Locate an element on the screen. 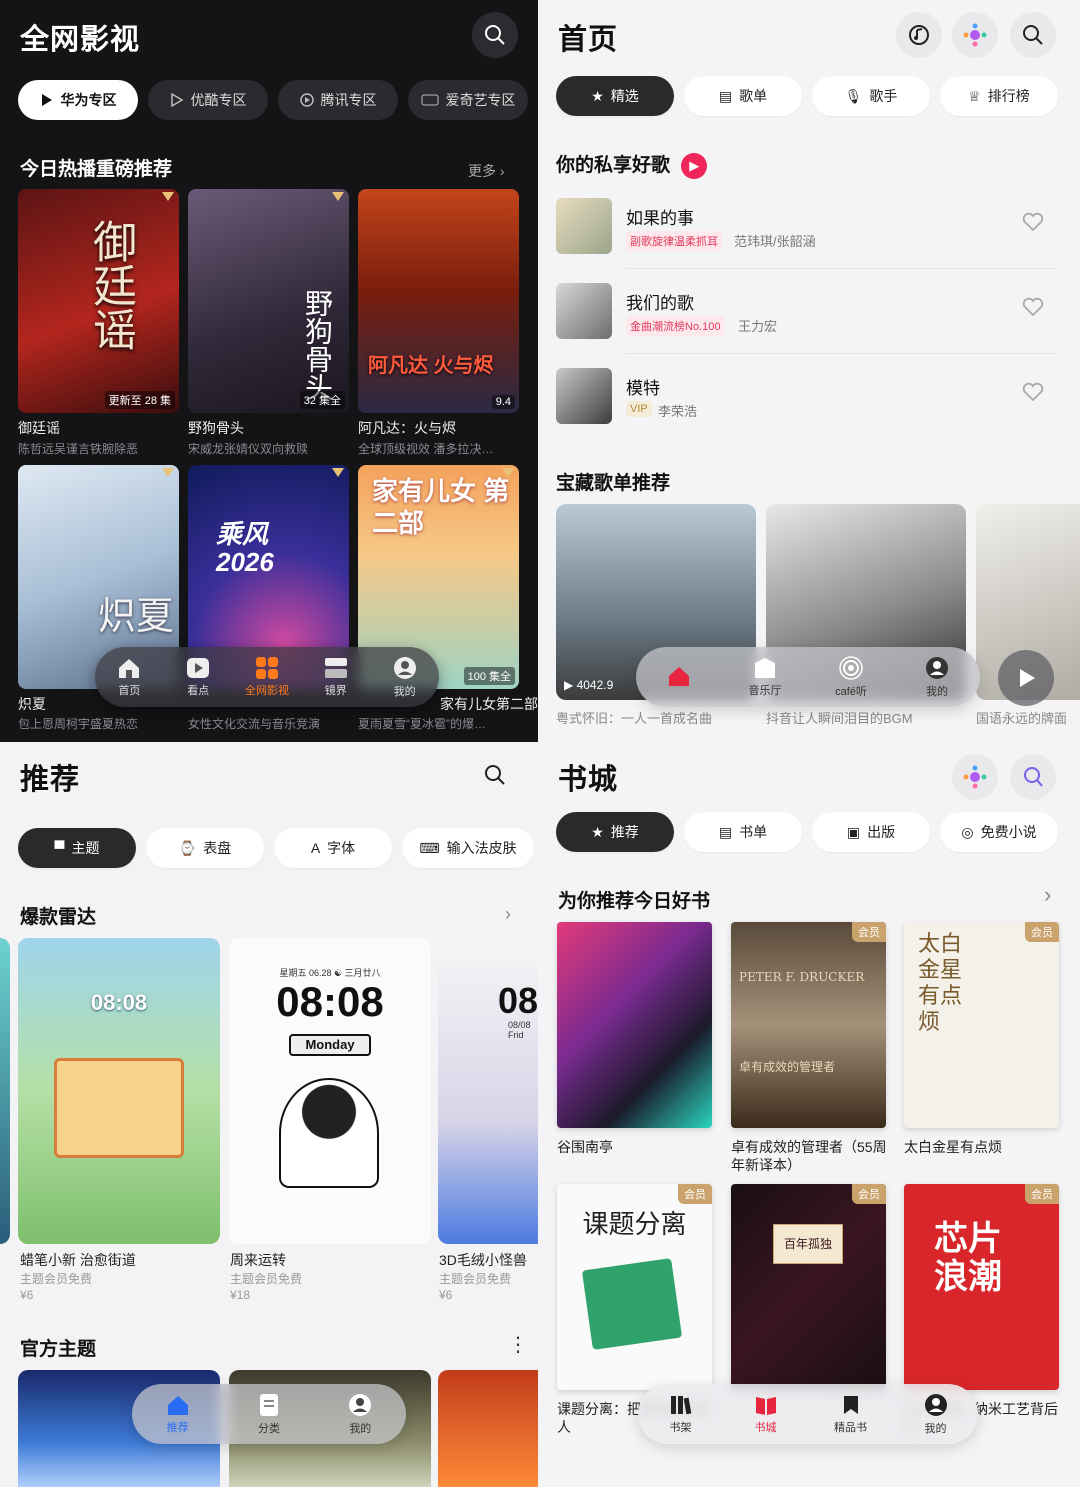  poster-subtitle: 陈哲远吴谨言铁腕除恶 is located at coordinates (78, 449).